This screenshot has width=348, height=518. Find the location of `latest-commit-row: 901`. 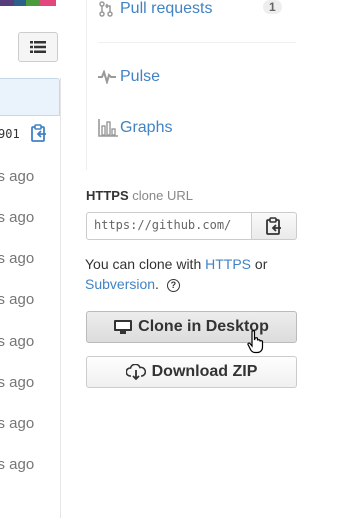

latest-commit-row: 901 is located at coordinates (30, 134).